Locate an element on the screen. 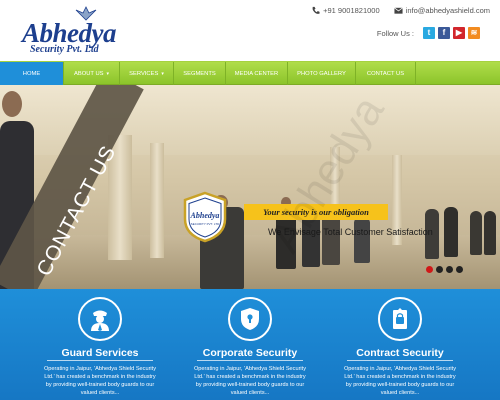 The width and height of the screenshot is (500, 400). banner-pillar is located at coordinates (157, 200).